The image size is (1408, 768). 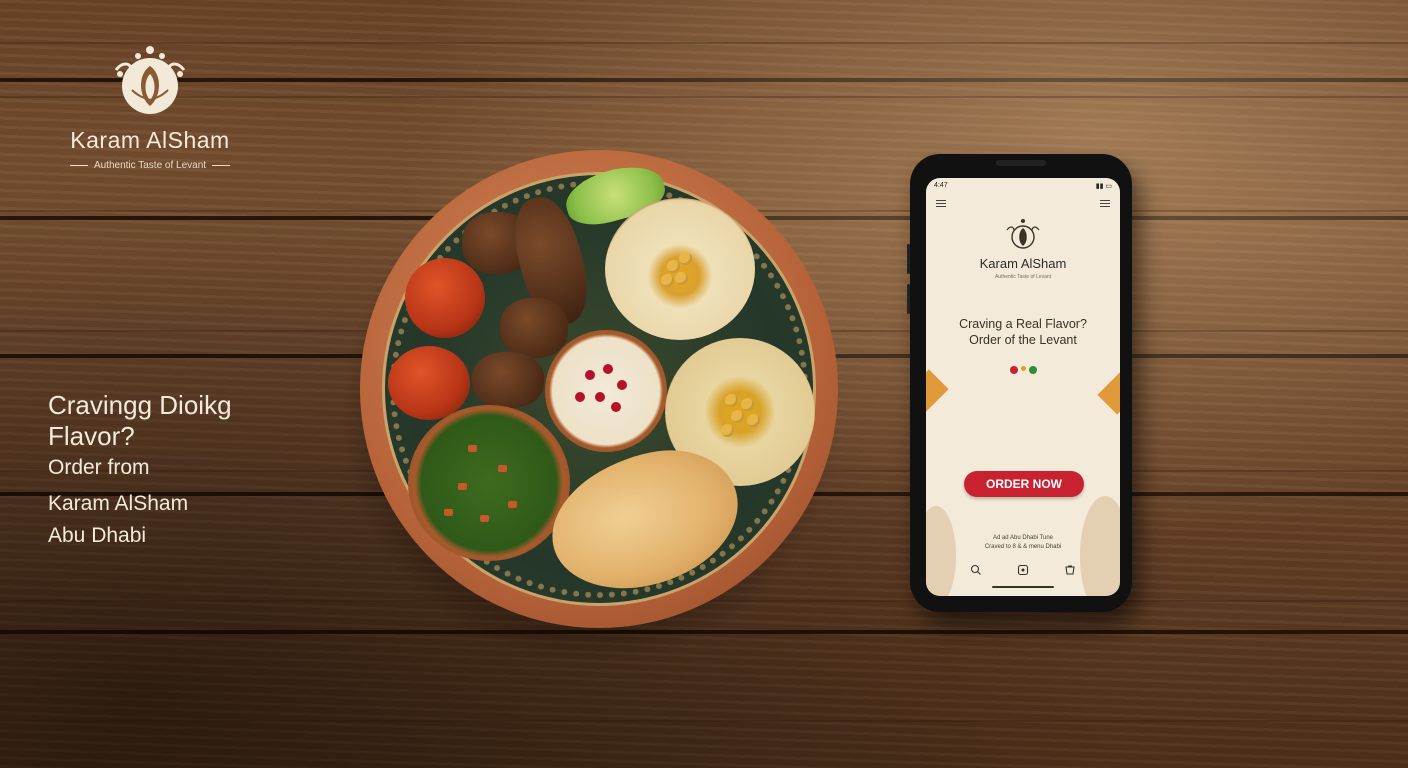 What do you see at coordinates (99, 467) in the screenshot?
I see `headline-line: Order from` at bounding box center [99, 467].